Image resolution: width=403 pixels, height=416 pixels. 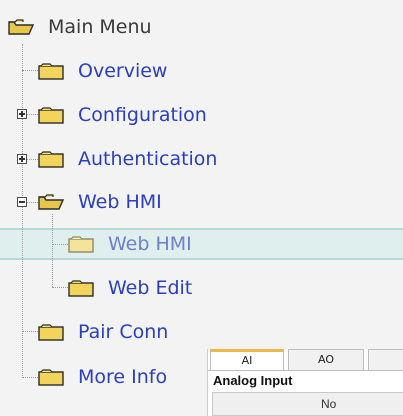 I want to click on tree-item-web-hmi-group: Web HMI, so click(x=100, y=202).